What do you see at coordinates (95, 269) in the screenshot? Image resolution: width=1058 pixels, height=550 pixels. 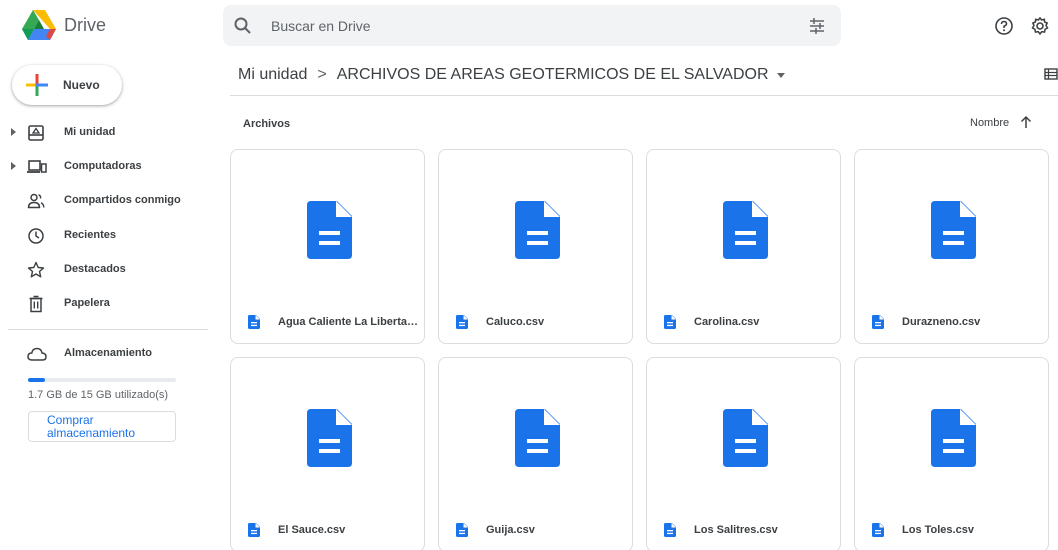 I see `sidebar-item-label: Destacados` at bounding box center [95, 269].